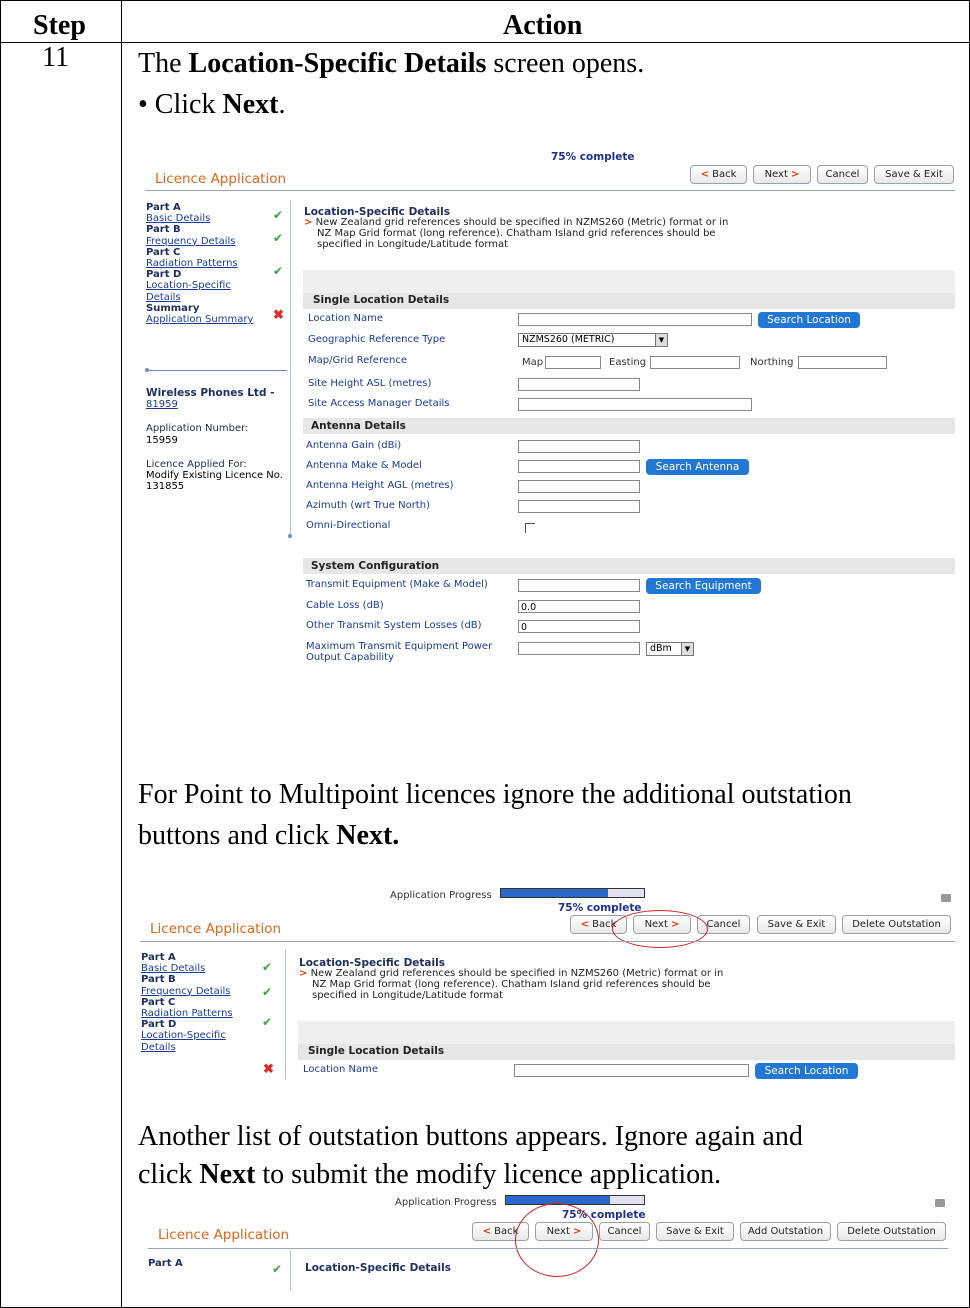 This screenshot has width=970, height=1308. Describe the element at coordinates (216, 929) in the screenshot. I see `app-title: Licence Application` at that location.